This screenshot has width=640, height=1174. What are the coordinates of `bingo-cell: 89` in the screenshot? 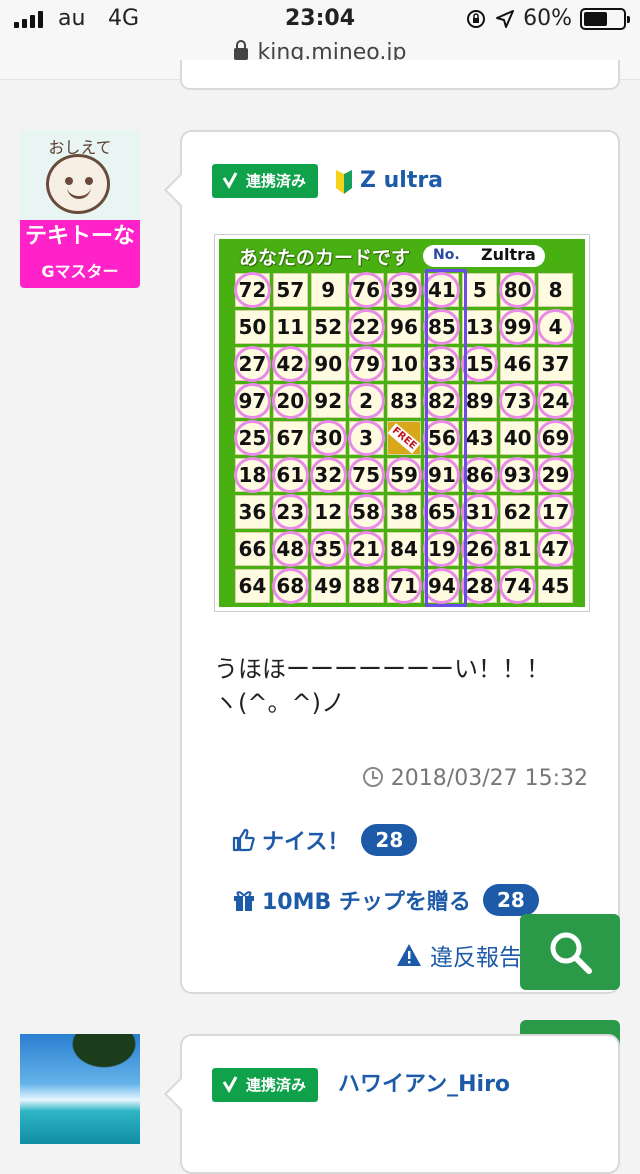 It's located at (480, 401).